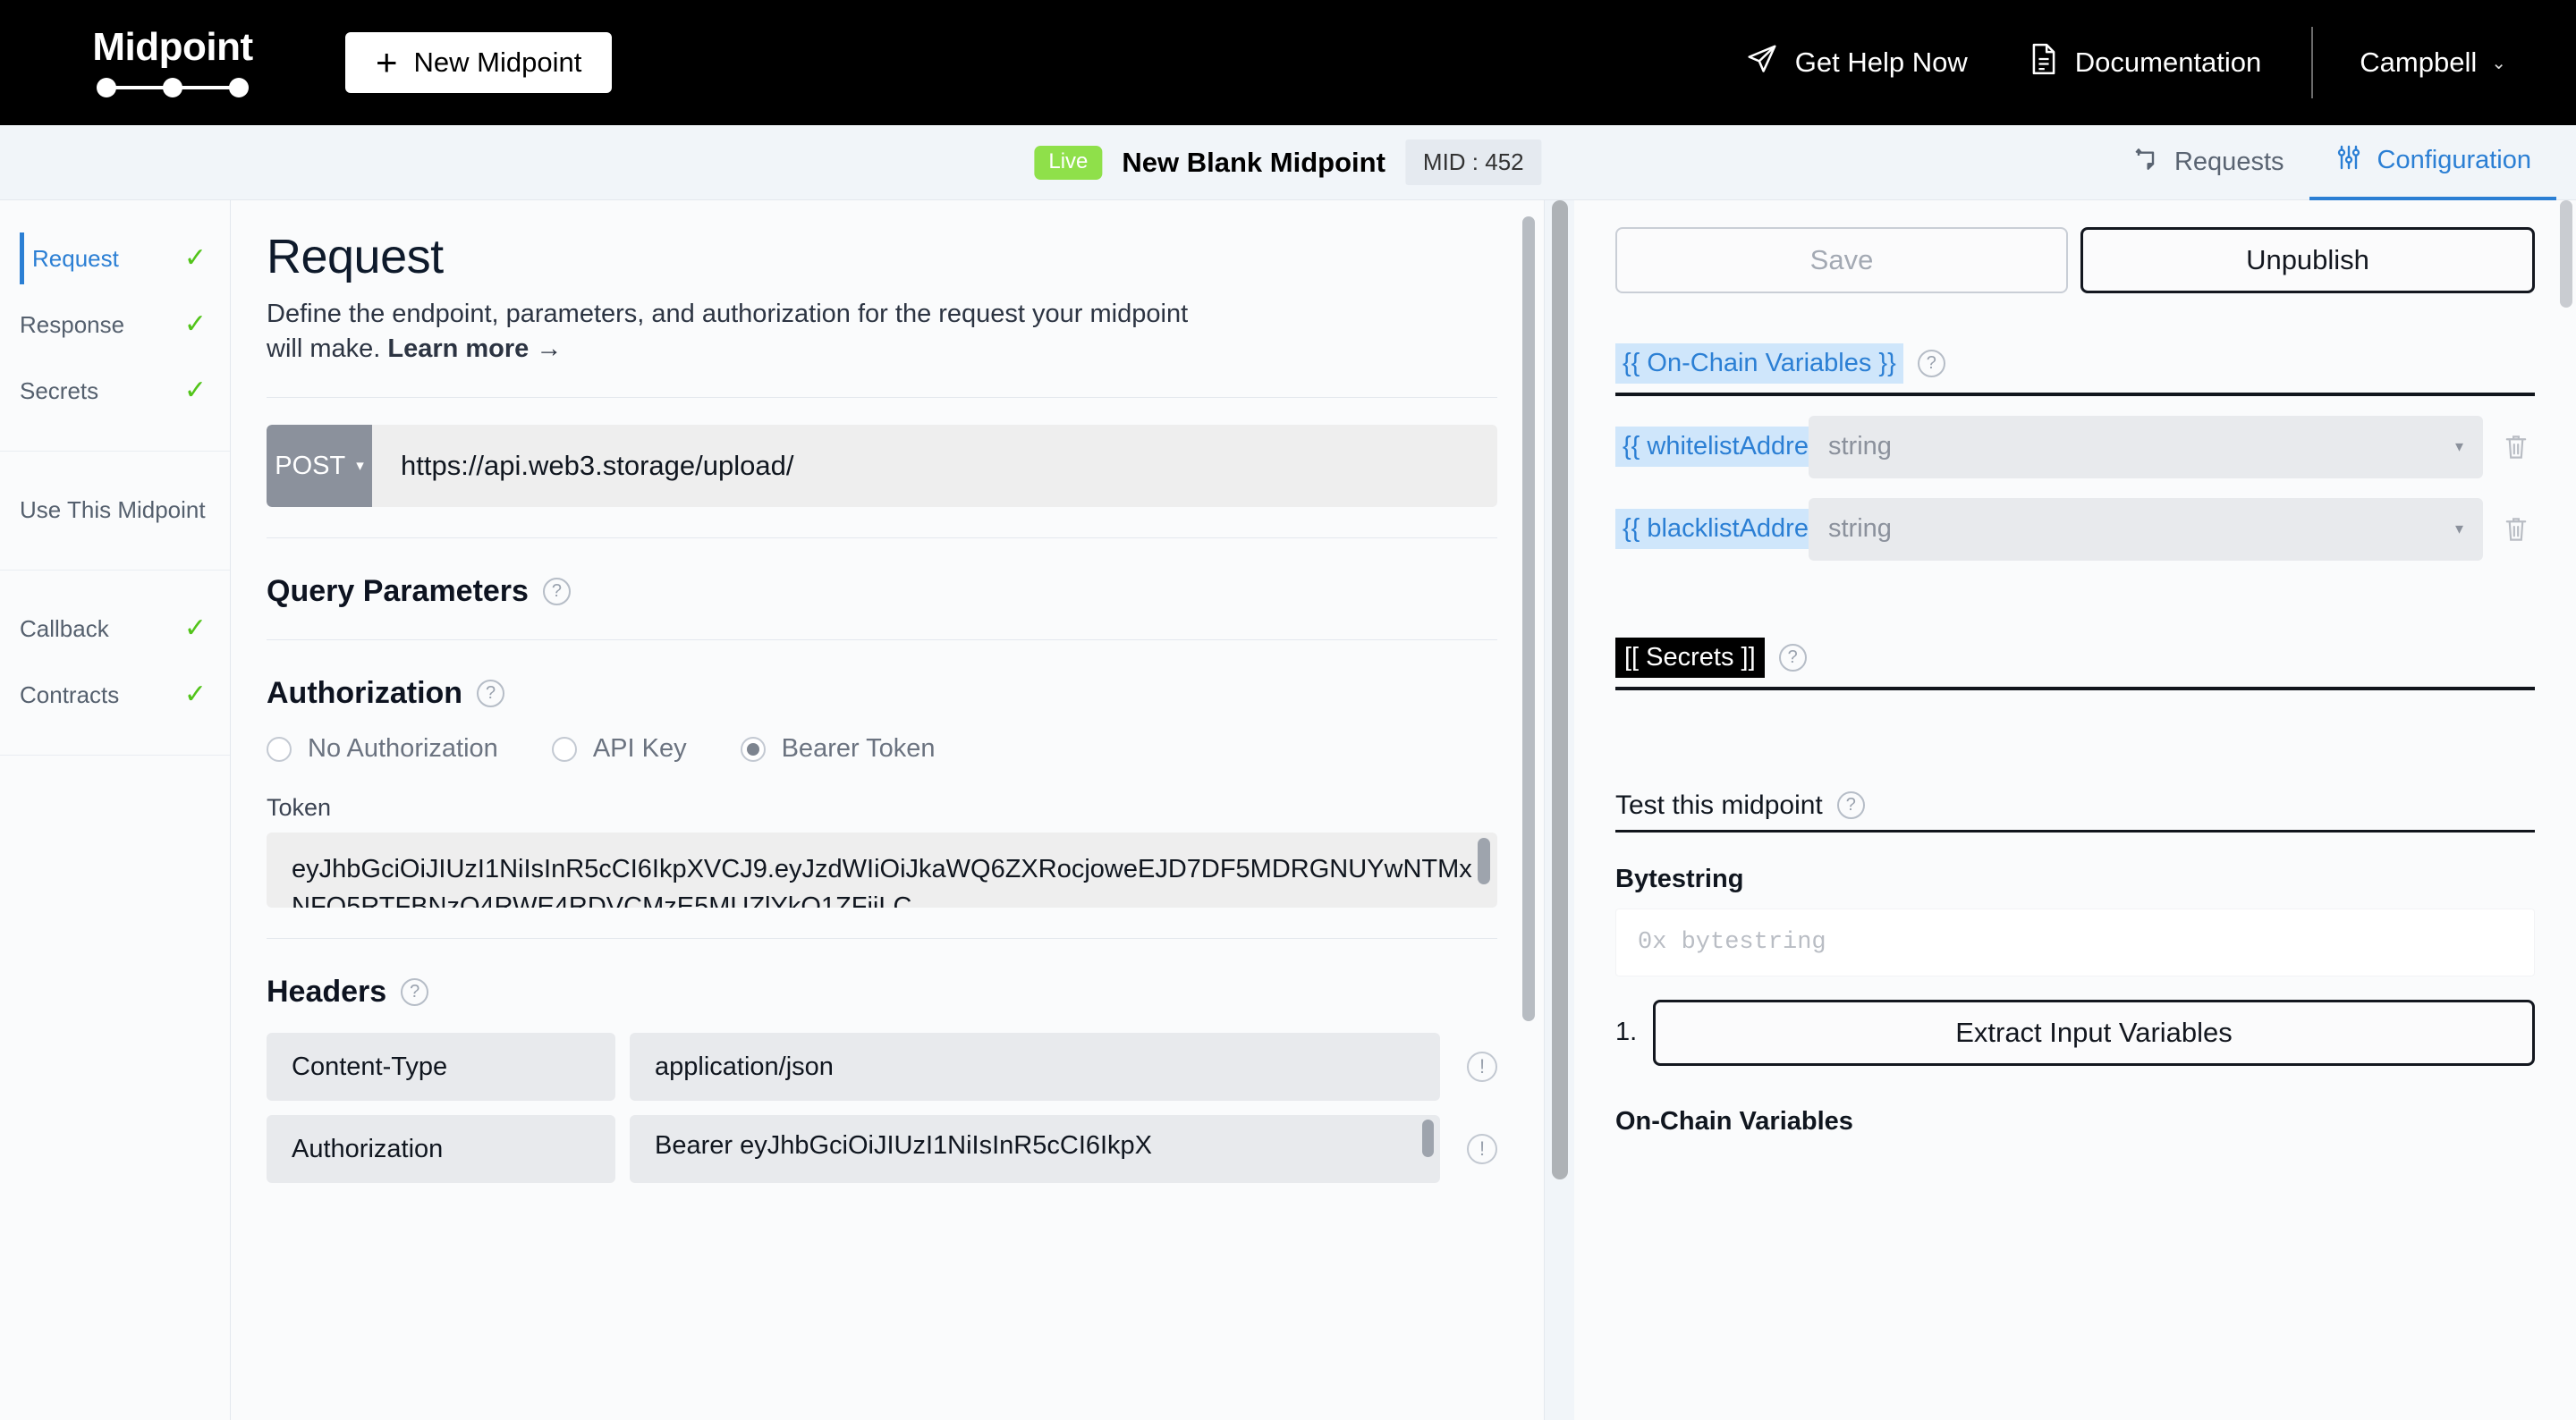 This screenshot has height=1420, width=2576. I want to click on documentation-label: Documentation, so click(2168, 62).